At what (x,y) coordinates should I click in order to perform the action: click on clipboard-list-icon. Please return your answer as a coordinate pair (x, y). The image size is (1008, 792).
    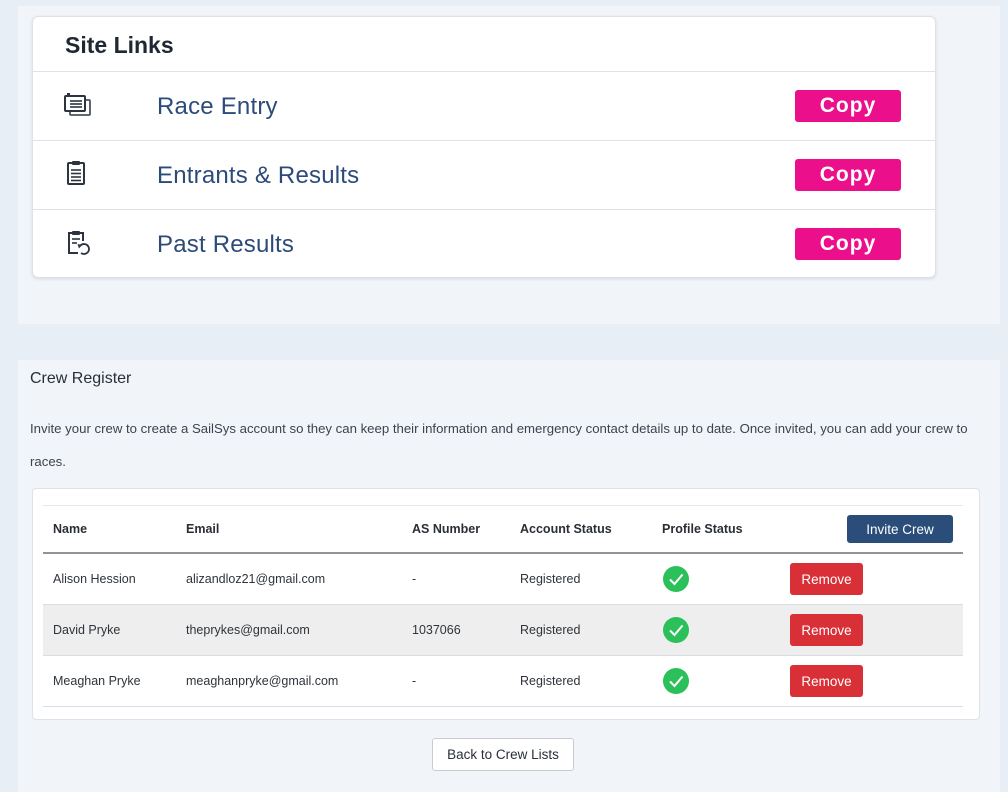
    Looking at the image, I should click on (77, 174).